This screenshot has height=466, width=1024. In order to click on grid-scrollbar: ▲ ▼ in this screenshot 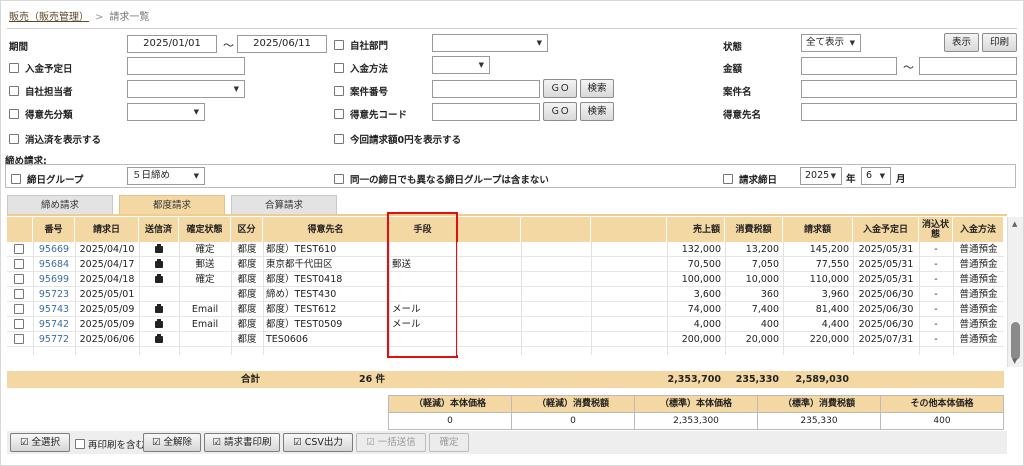, I will do `click(1015, 292)`.